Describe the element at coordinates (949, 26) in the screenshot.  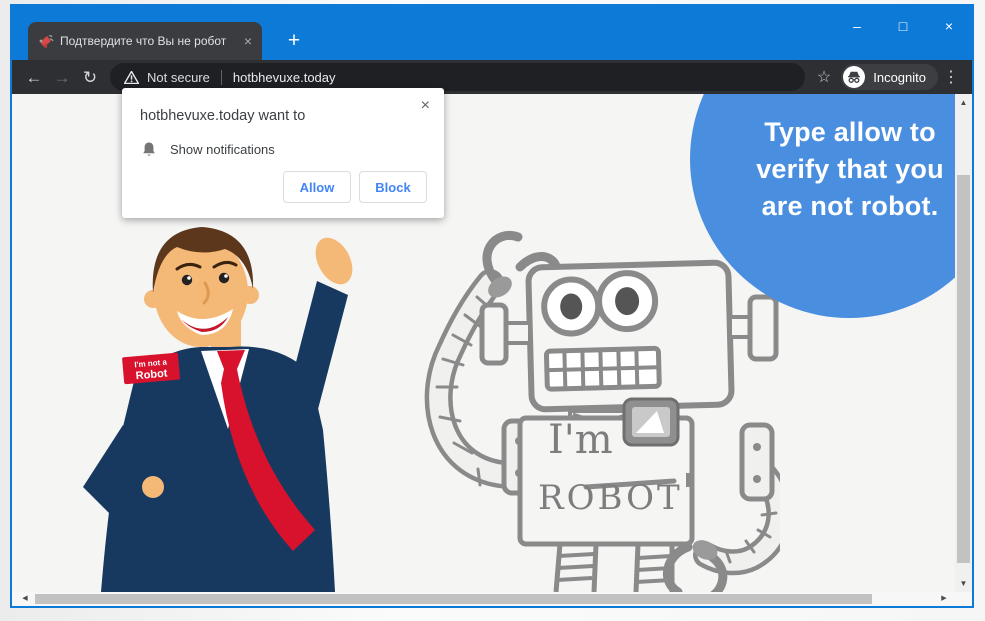
I see `close-window-button: ×` at that location.